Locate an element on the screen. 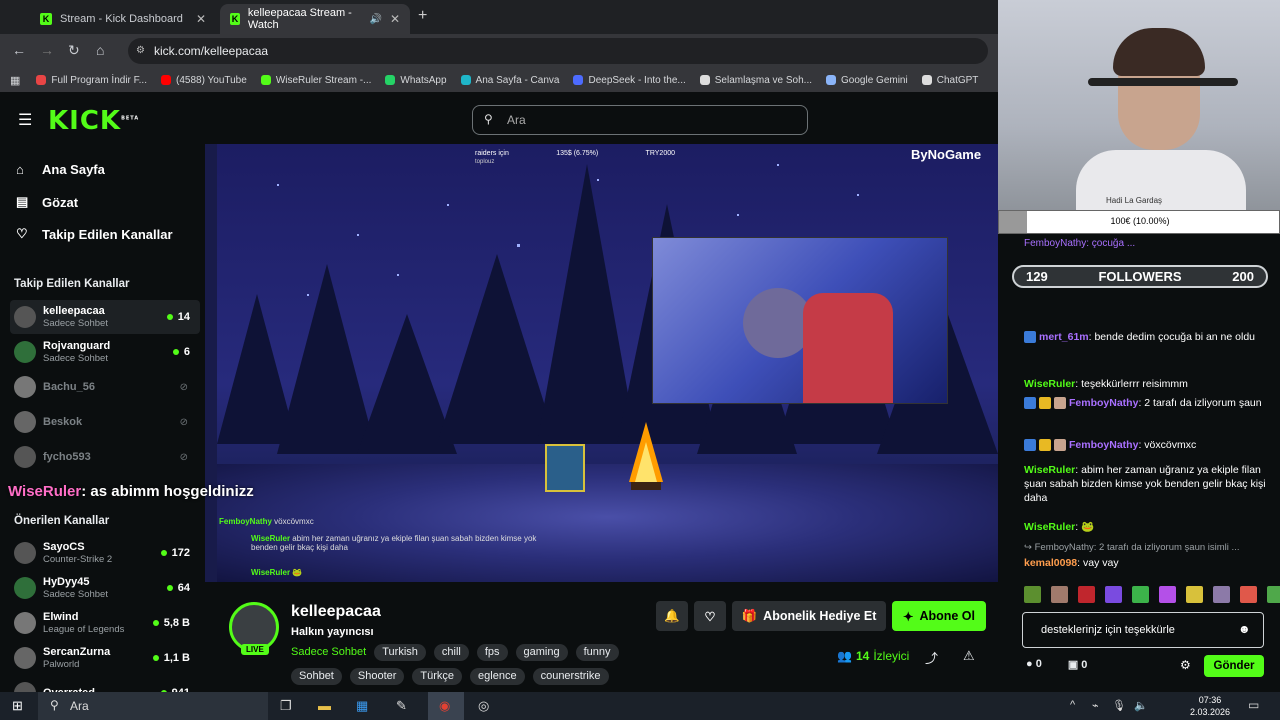  tag-sohbet: Sohbet is located at coordinates (316, 676).